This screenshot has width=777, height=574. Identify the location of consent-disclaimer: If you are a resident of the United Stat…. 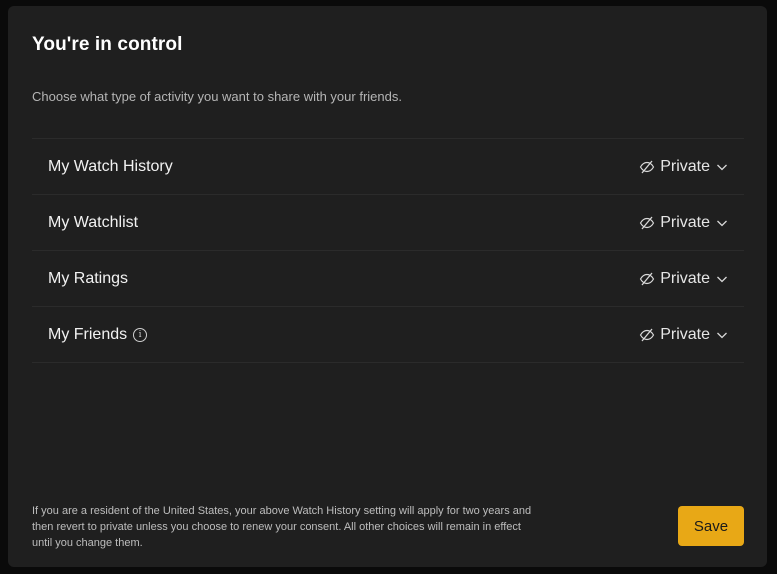
(282, 527).